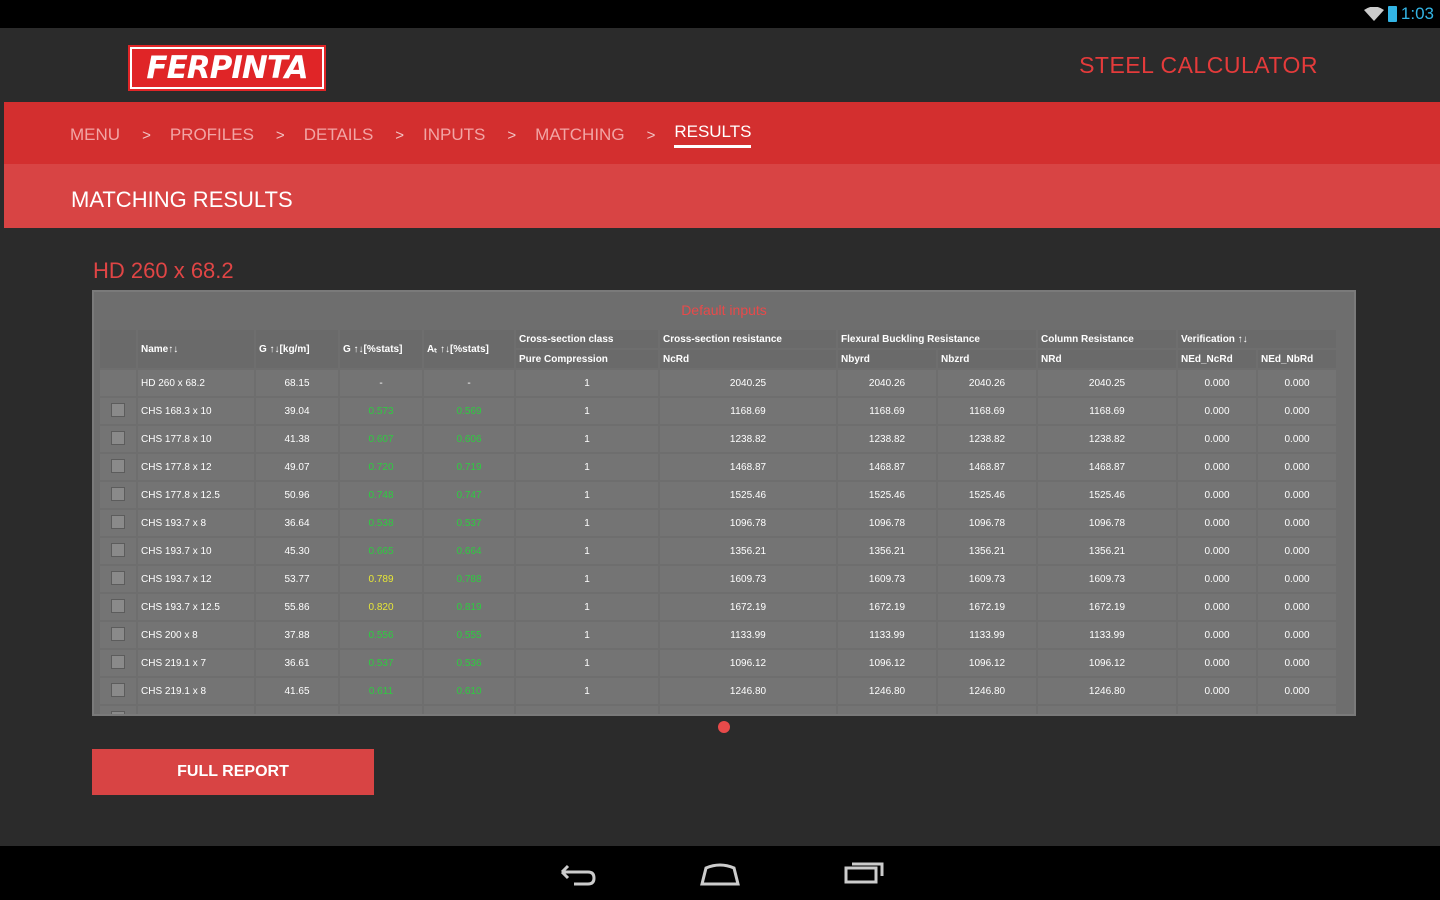 The image size is (1440, 900). Describe the element at coordinates (381, 495) in the screenshot. I see `cell-gp: 0.748` at that location.